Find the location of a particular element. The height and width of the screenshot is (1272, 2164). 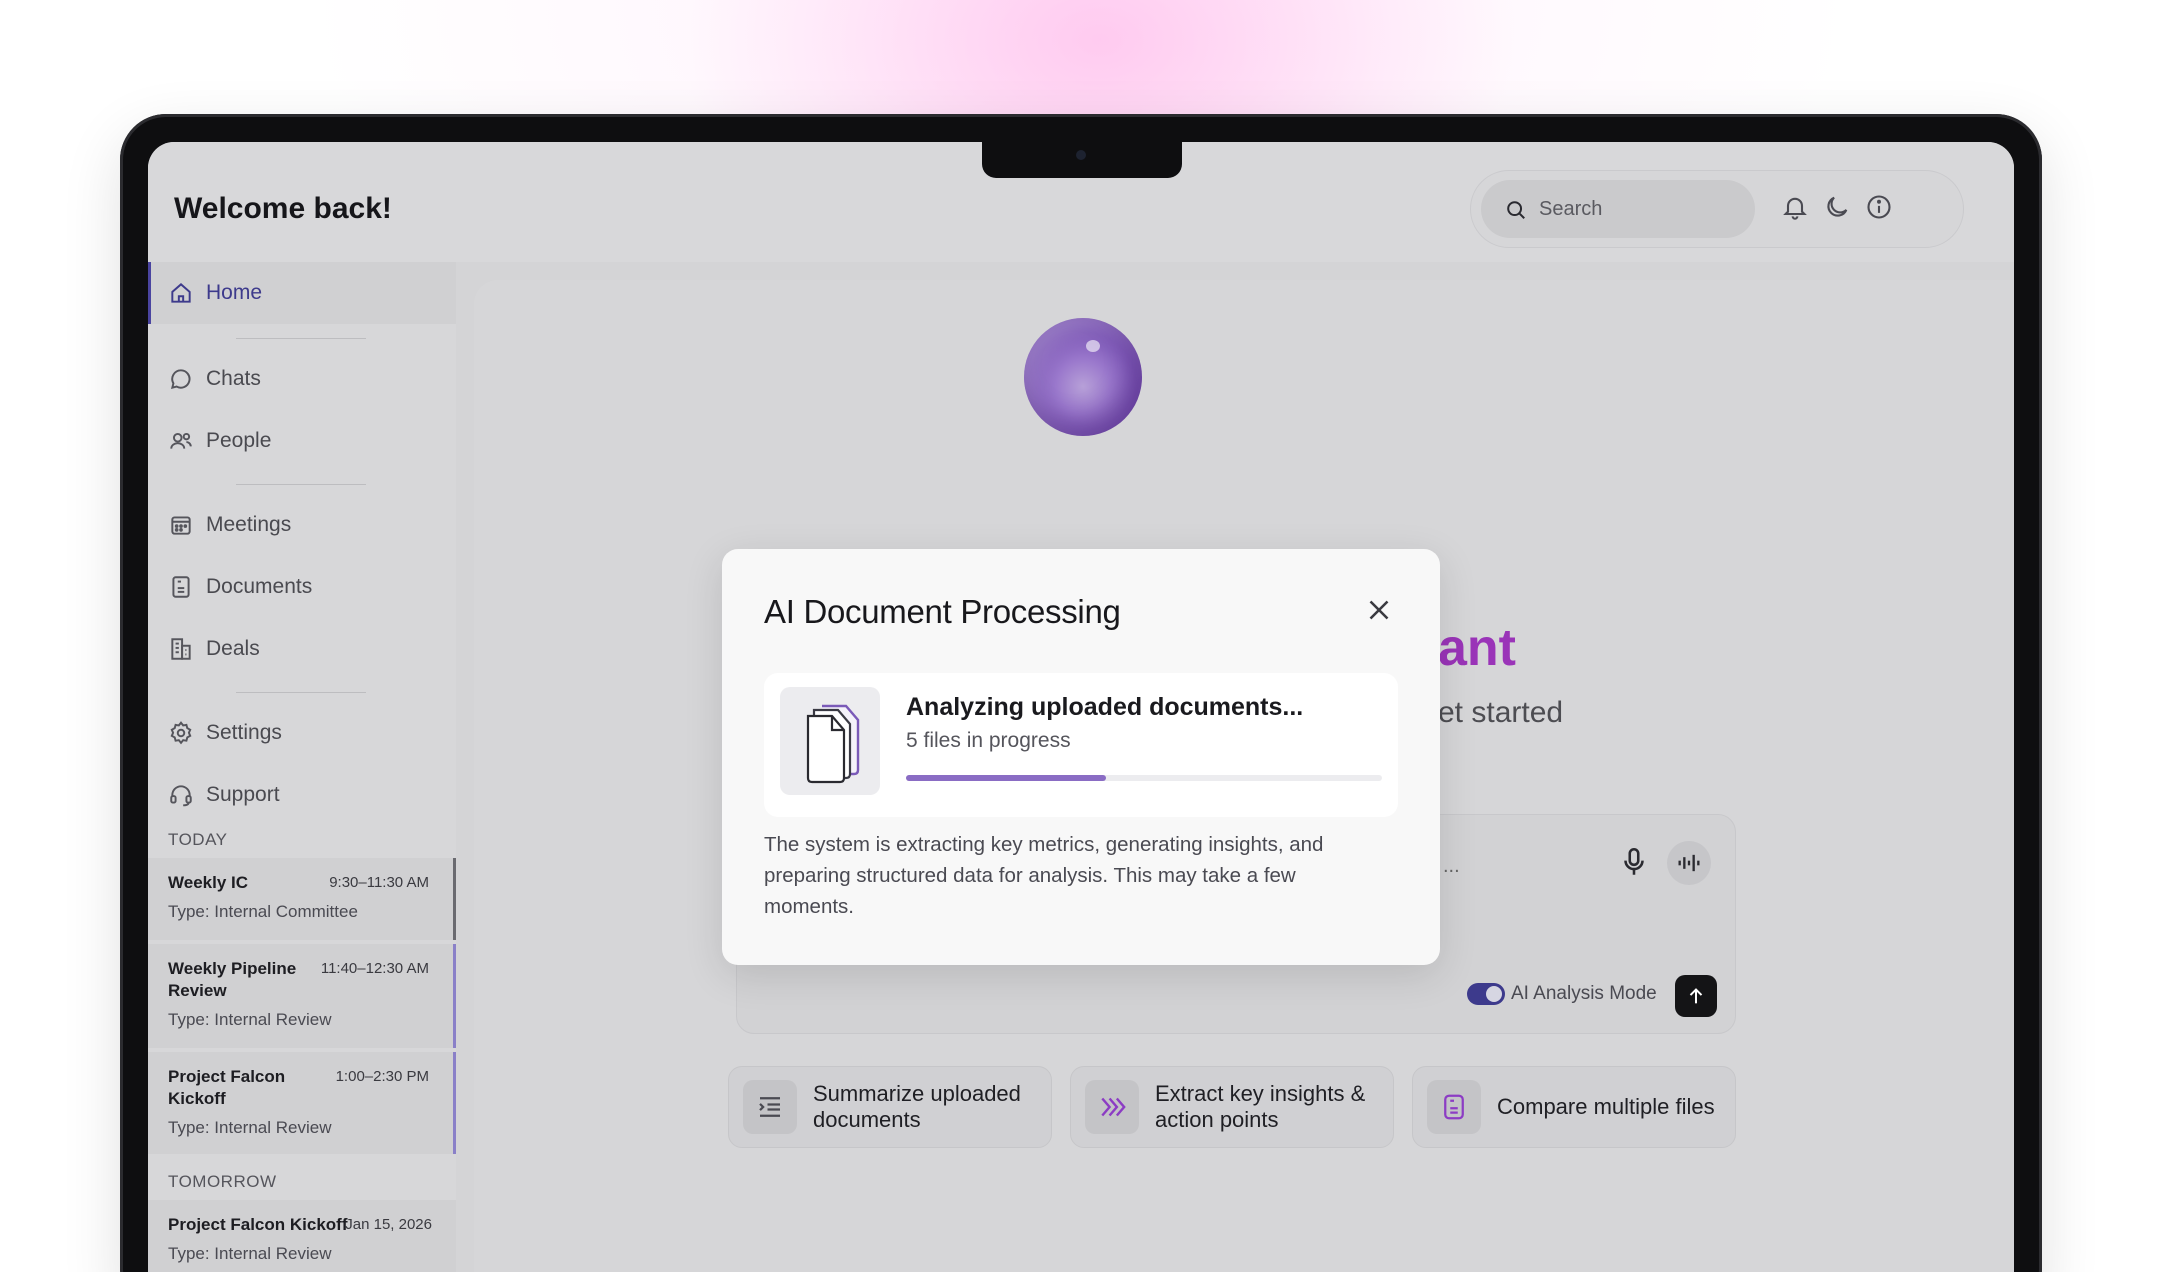

progress-bar-fill is located at coordinates (1006, 778).